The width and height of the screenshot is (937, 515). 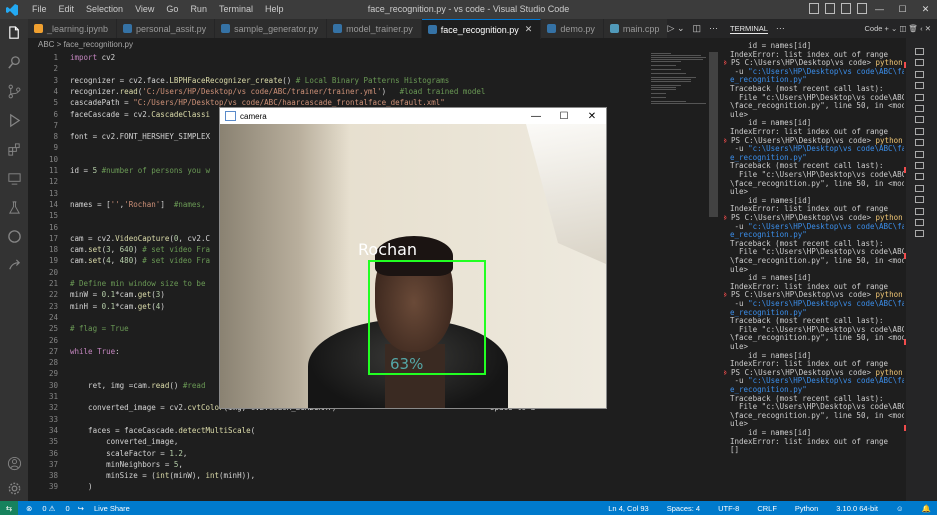 What do you see at coordinates (529, 29) in the screenshot?
I see `close-tab-icon: ✕` at bounding box center [529, 29].